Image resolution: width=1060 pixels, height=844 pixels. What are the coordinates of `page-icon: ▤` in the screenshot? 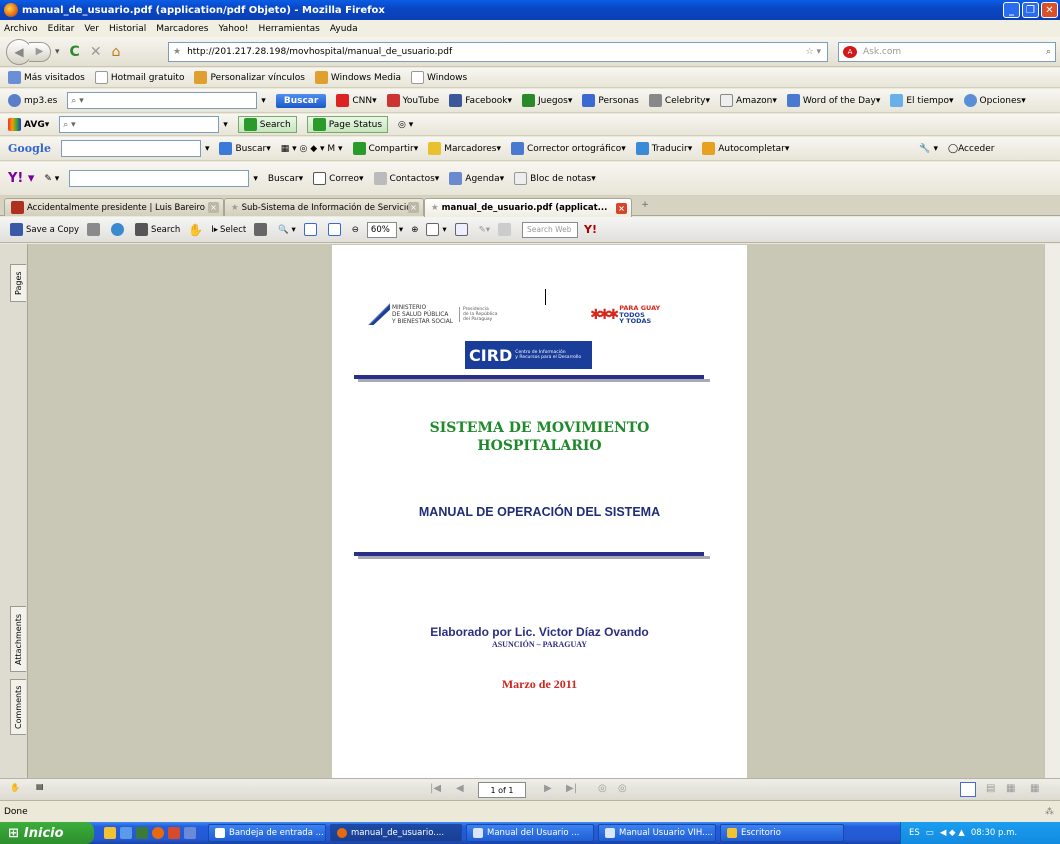 It's located at (40, 786).